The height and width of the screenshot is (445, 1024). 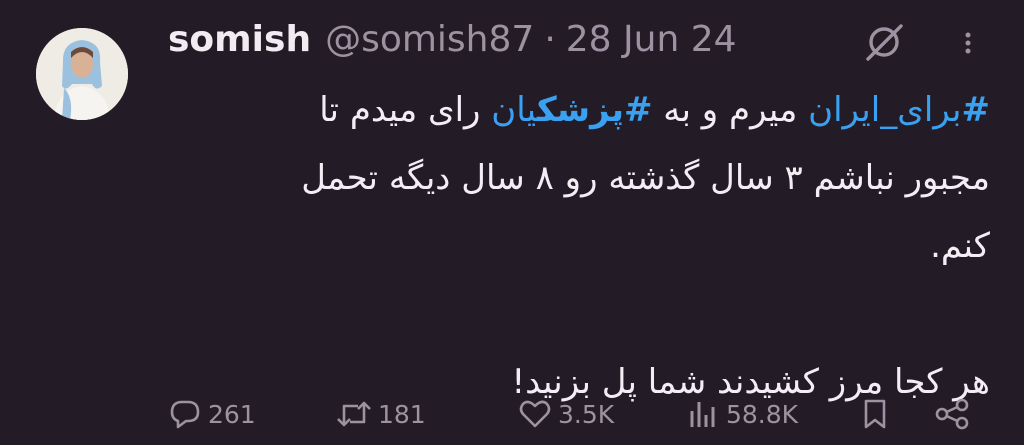 What do you see at coordinates (651, 40) in the screenshot?
I see `tweet-date: 28 Jun 24` at bounding box center [651, 40].